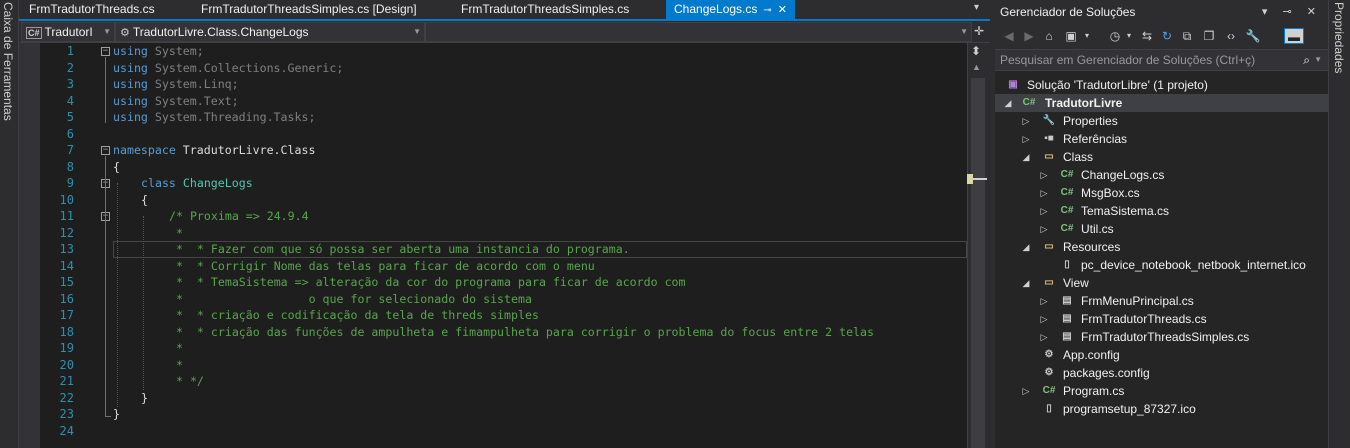  I want to click on tree-item-solution: ▣ Solução 'TradutorLibre' (1 projeto), so click(1161, 85).